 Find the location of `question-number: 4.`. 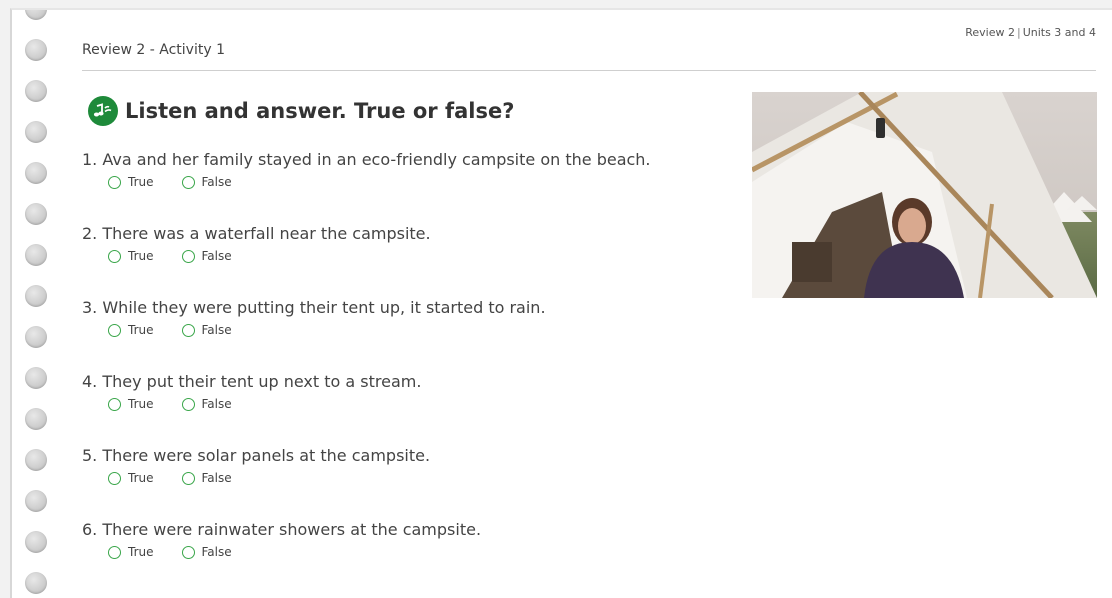

question-number: 4. is located at coordinates (90, 381).